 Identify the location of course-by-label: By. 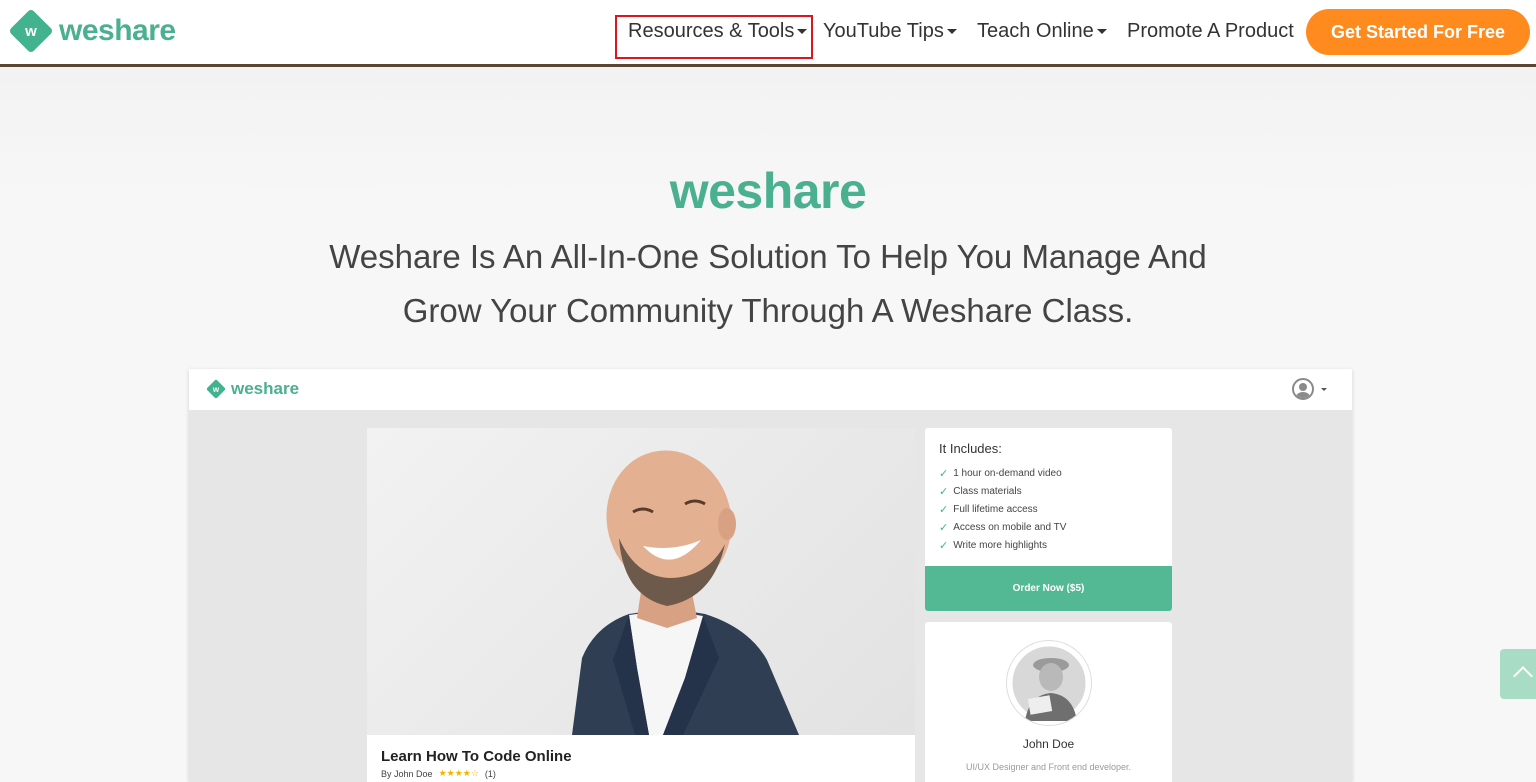
(386, 773).